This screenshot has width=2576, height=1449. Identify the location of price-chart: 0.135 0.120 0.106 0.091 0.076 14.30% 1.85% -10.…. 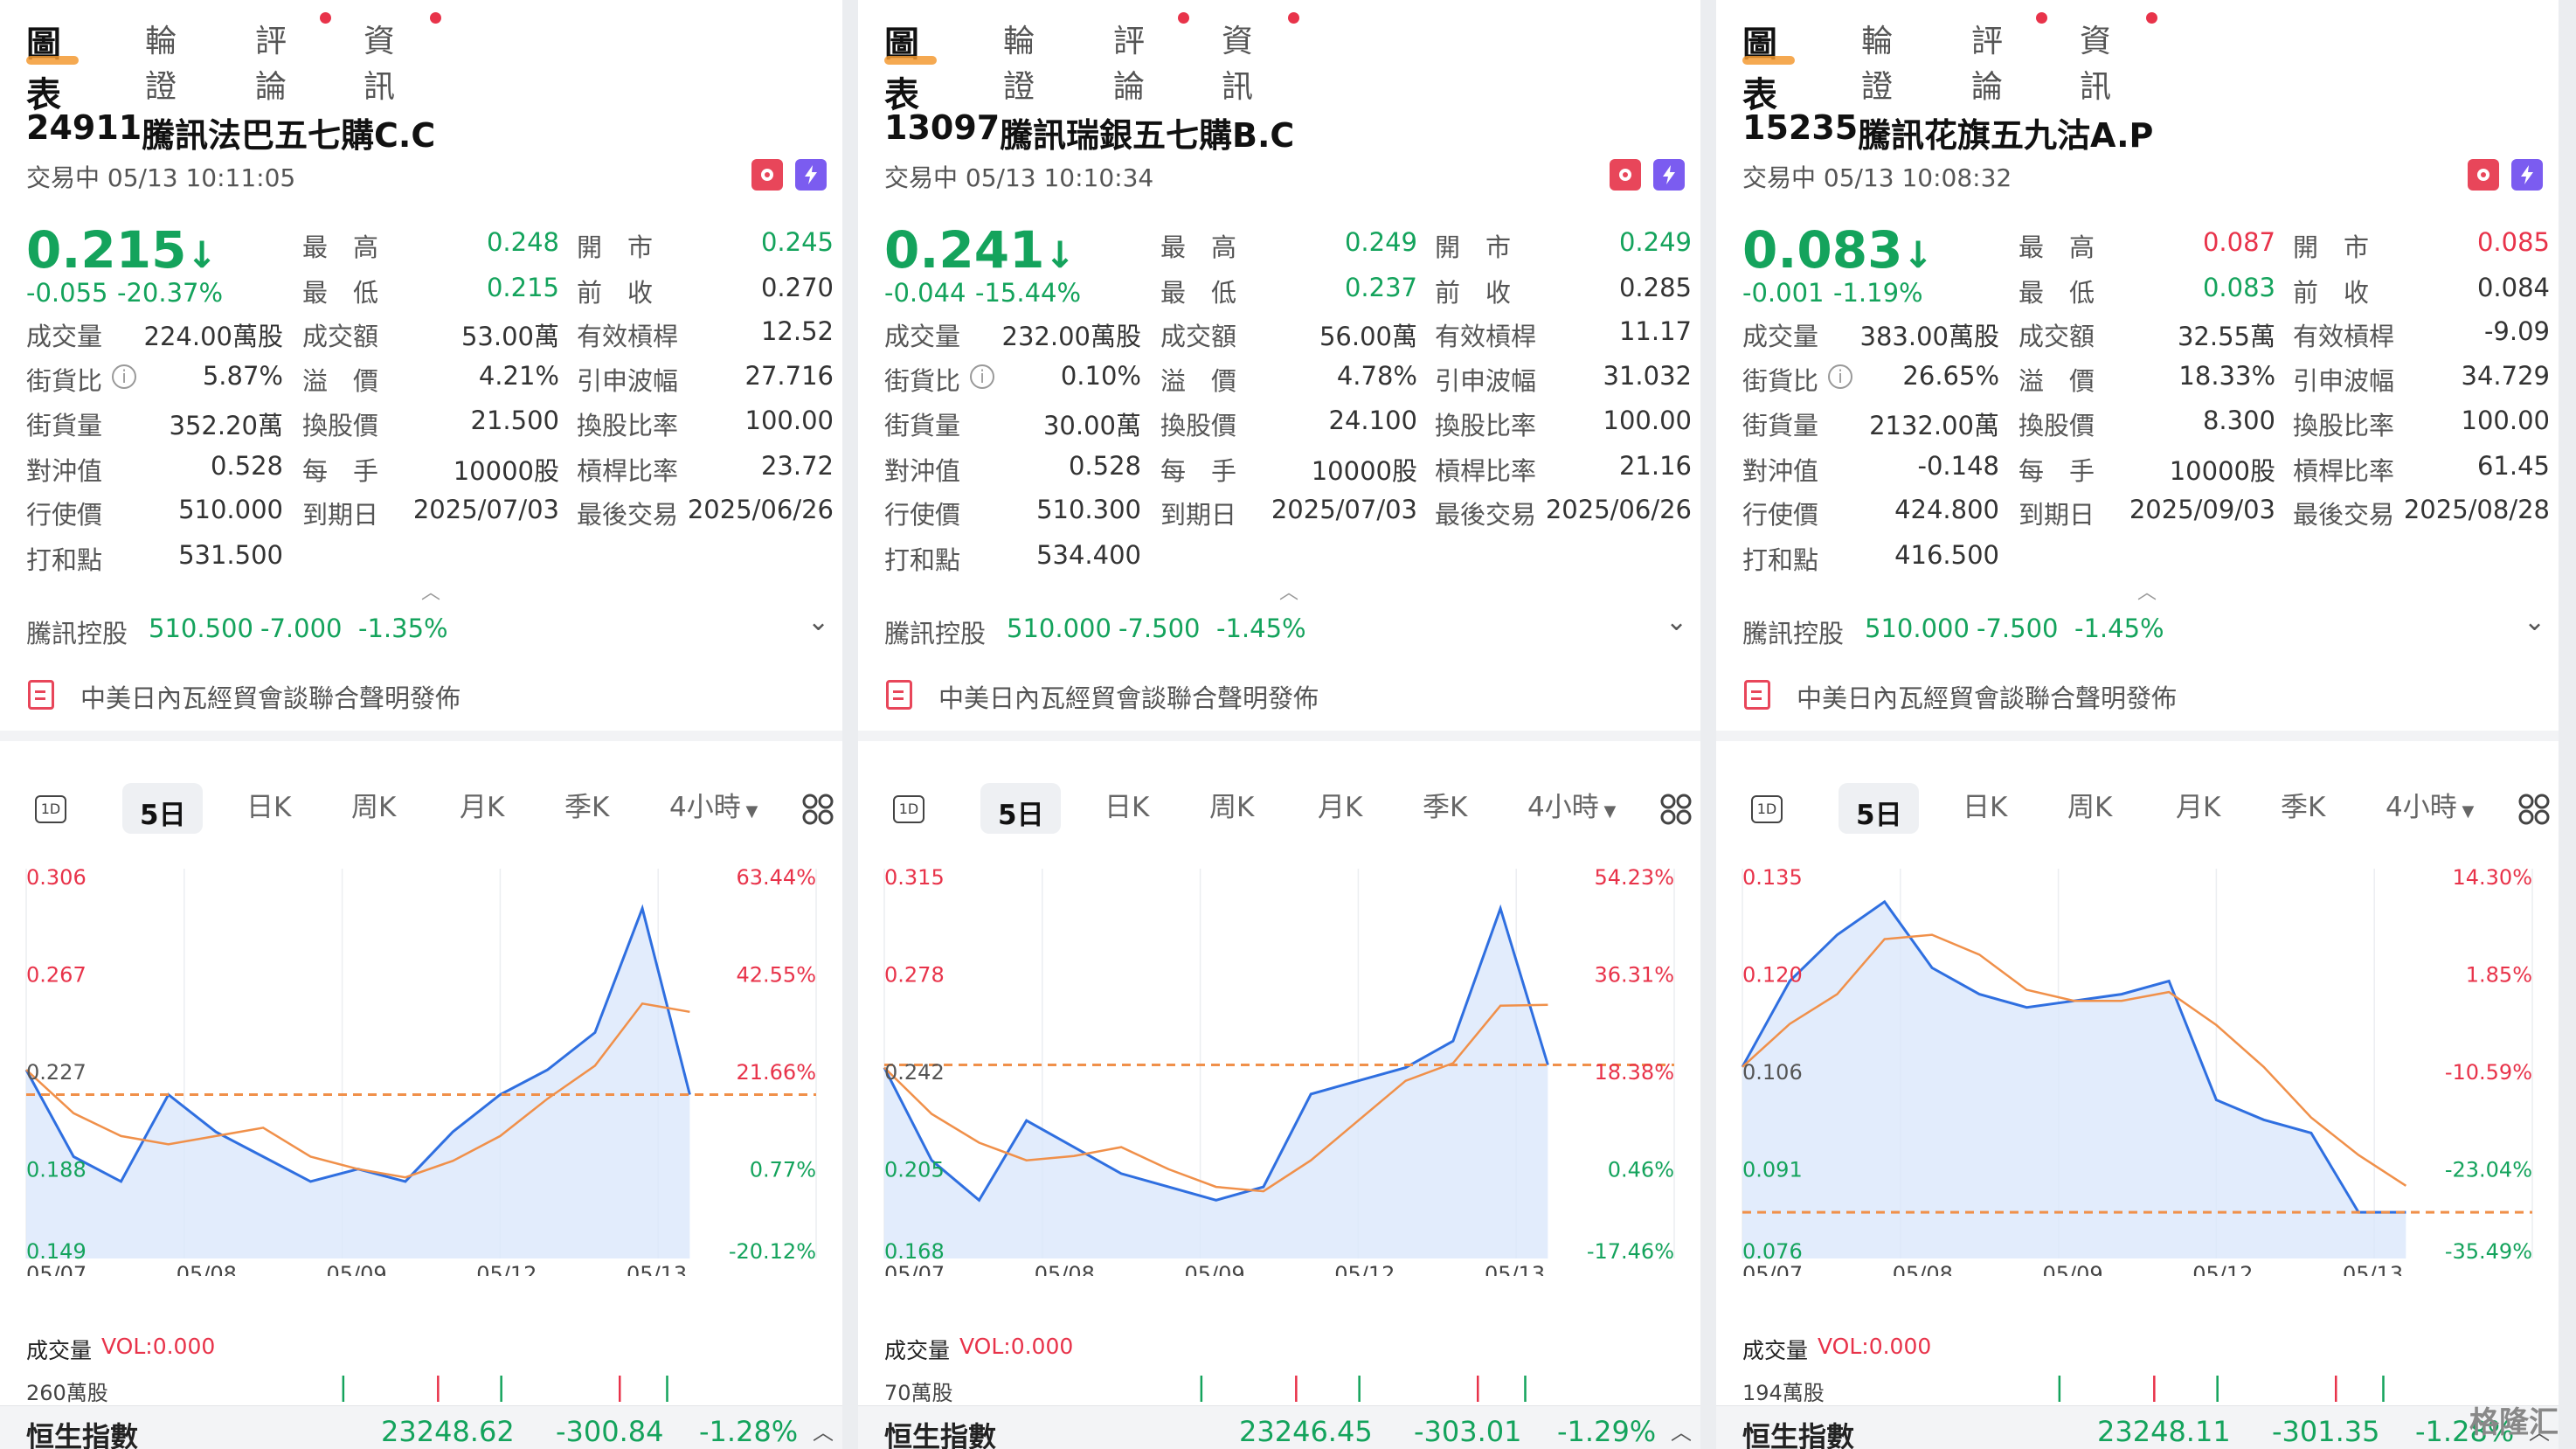
(2137, 1066).